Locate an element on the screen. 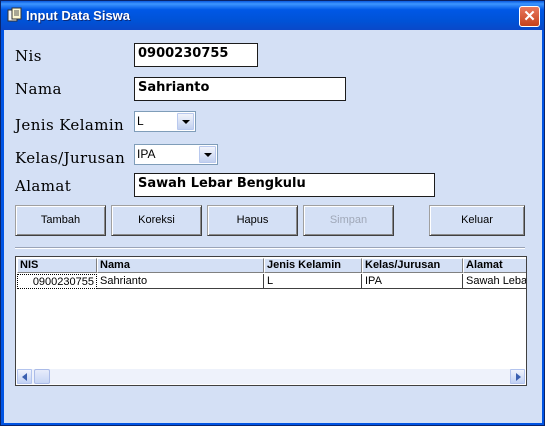 The height and width of the screenshot is (426, 545). column-header-alamat: Alamat is located at coordinates (494, 265).